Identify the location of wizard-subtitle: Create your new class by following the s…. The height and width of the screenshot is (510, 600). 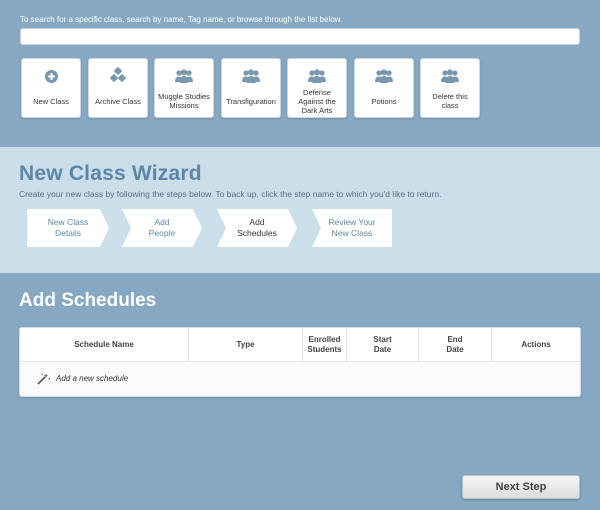
(230, 194).